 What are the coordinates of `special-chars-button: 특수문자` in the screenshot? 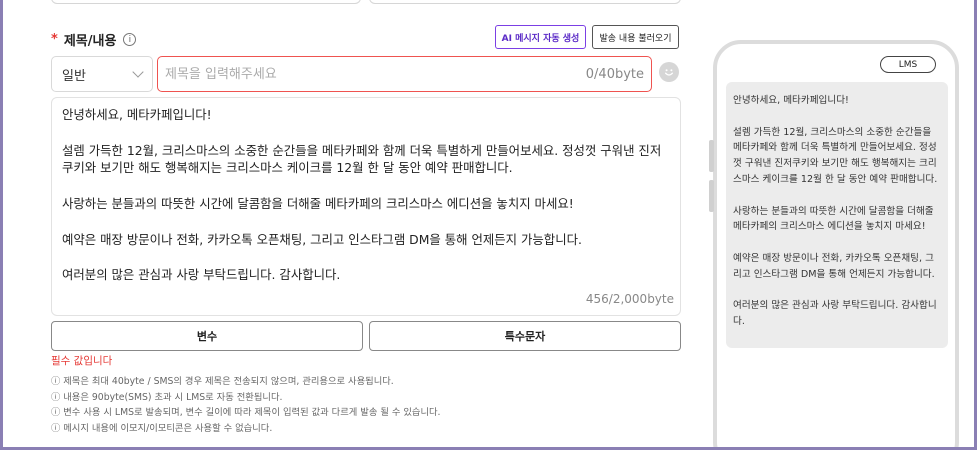 It's located at (525, 336).